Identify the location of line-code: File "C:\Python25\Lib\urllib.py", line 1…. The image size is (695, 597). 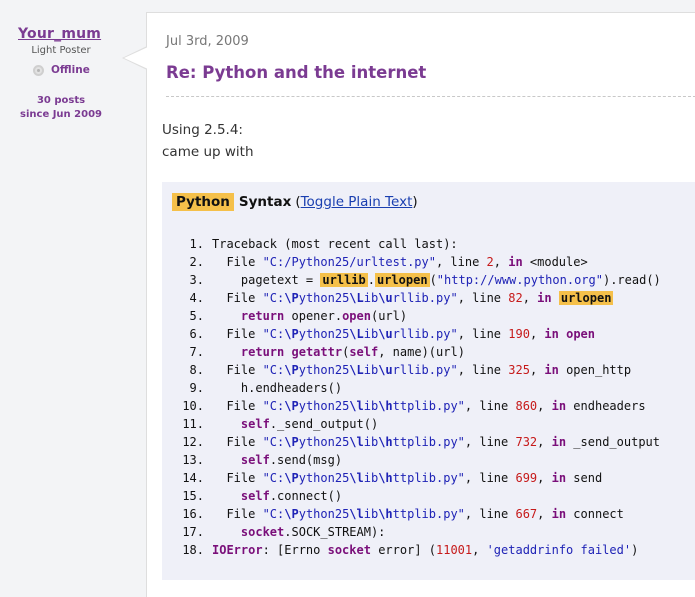
(399, 334).